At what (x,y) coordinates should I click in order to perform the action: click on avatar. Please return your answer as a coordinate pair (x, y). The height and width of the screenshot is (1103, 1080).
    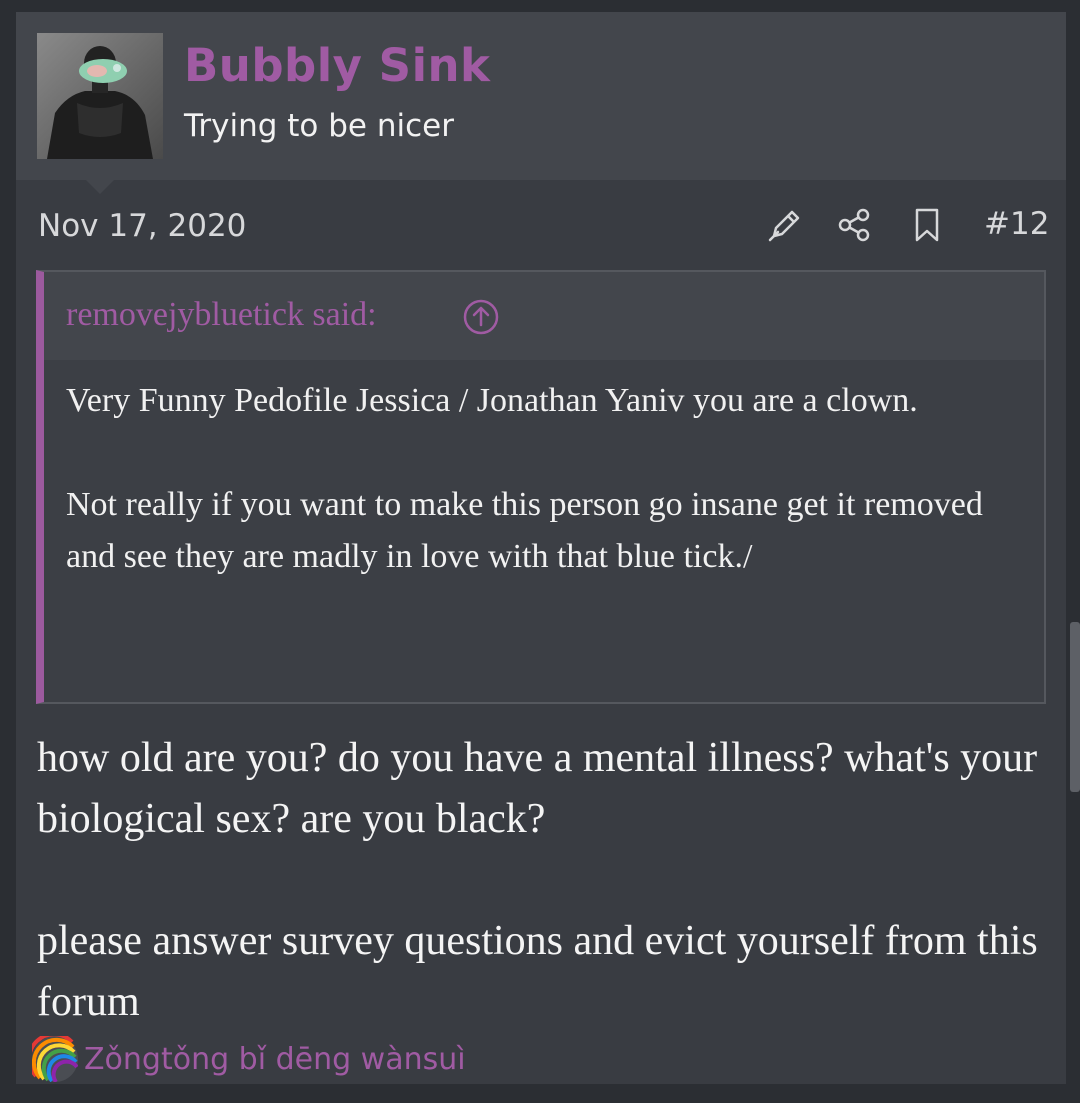
    Looking at the image, I should click on (100, 96).